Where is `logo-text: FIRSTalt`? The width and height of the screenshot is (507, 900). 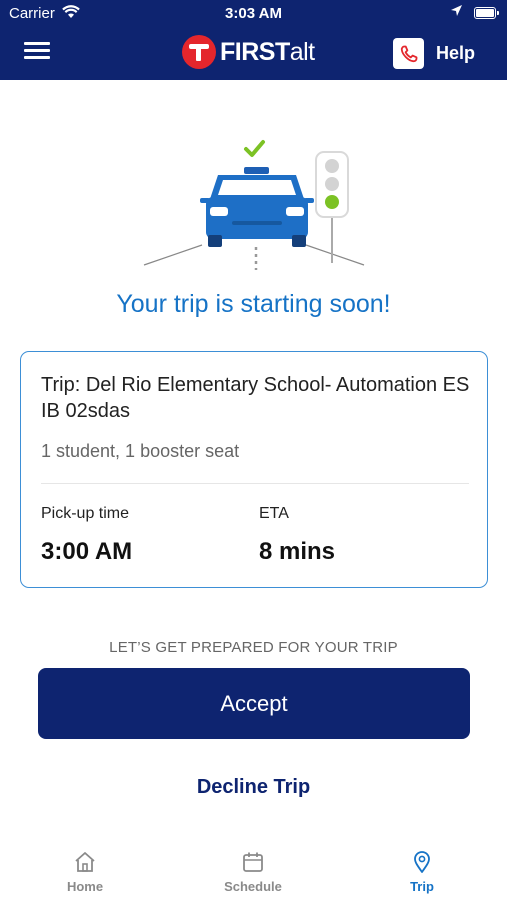 logo-text: FIRSTalt is located at coordinates (267, 52).